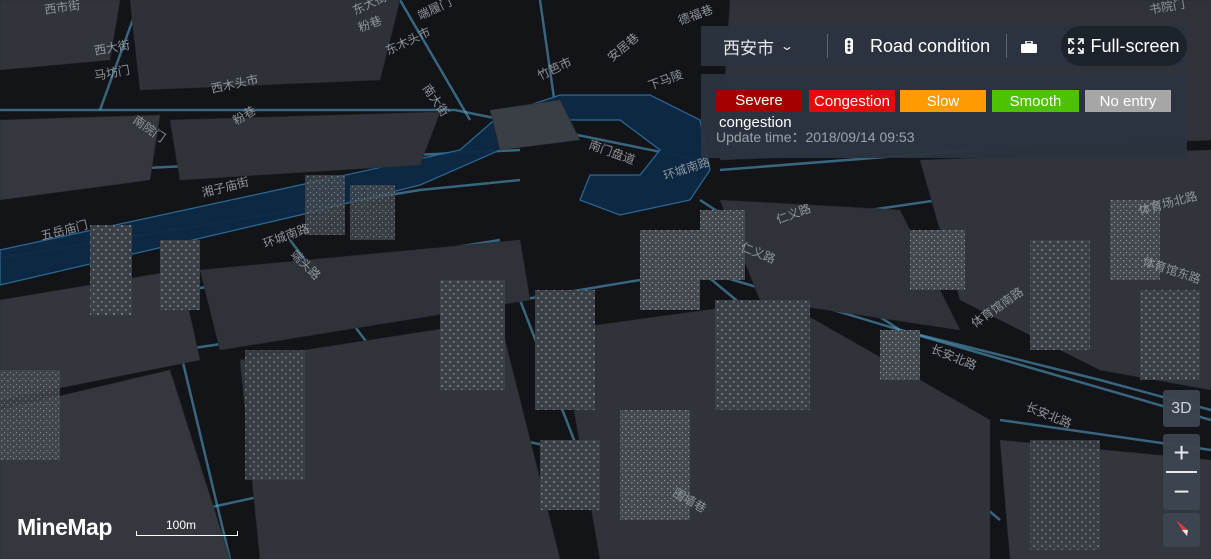  I want to click on city-label: 西安市, so click(748, 48).